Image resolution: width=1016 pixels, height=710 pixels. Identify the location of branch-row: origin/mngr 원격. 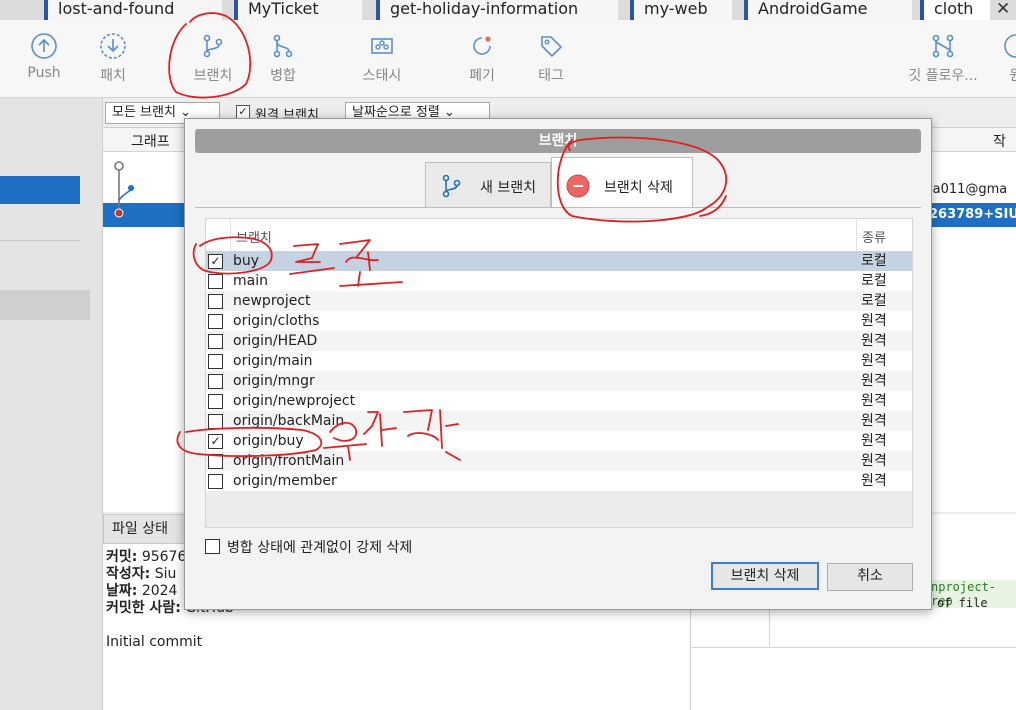
(559, 381).